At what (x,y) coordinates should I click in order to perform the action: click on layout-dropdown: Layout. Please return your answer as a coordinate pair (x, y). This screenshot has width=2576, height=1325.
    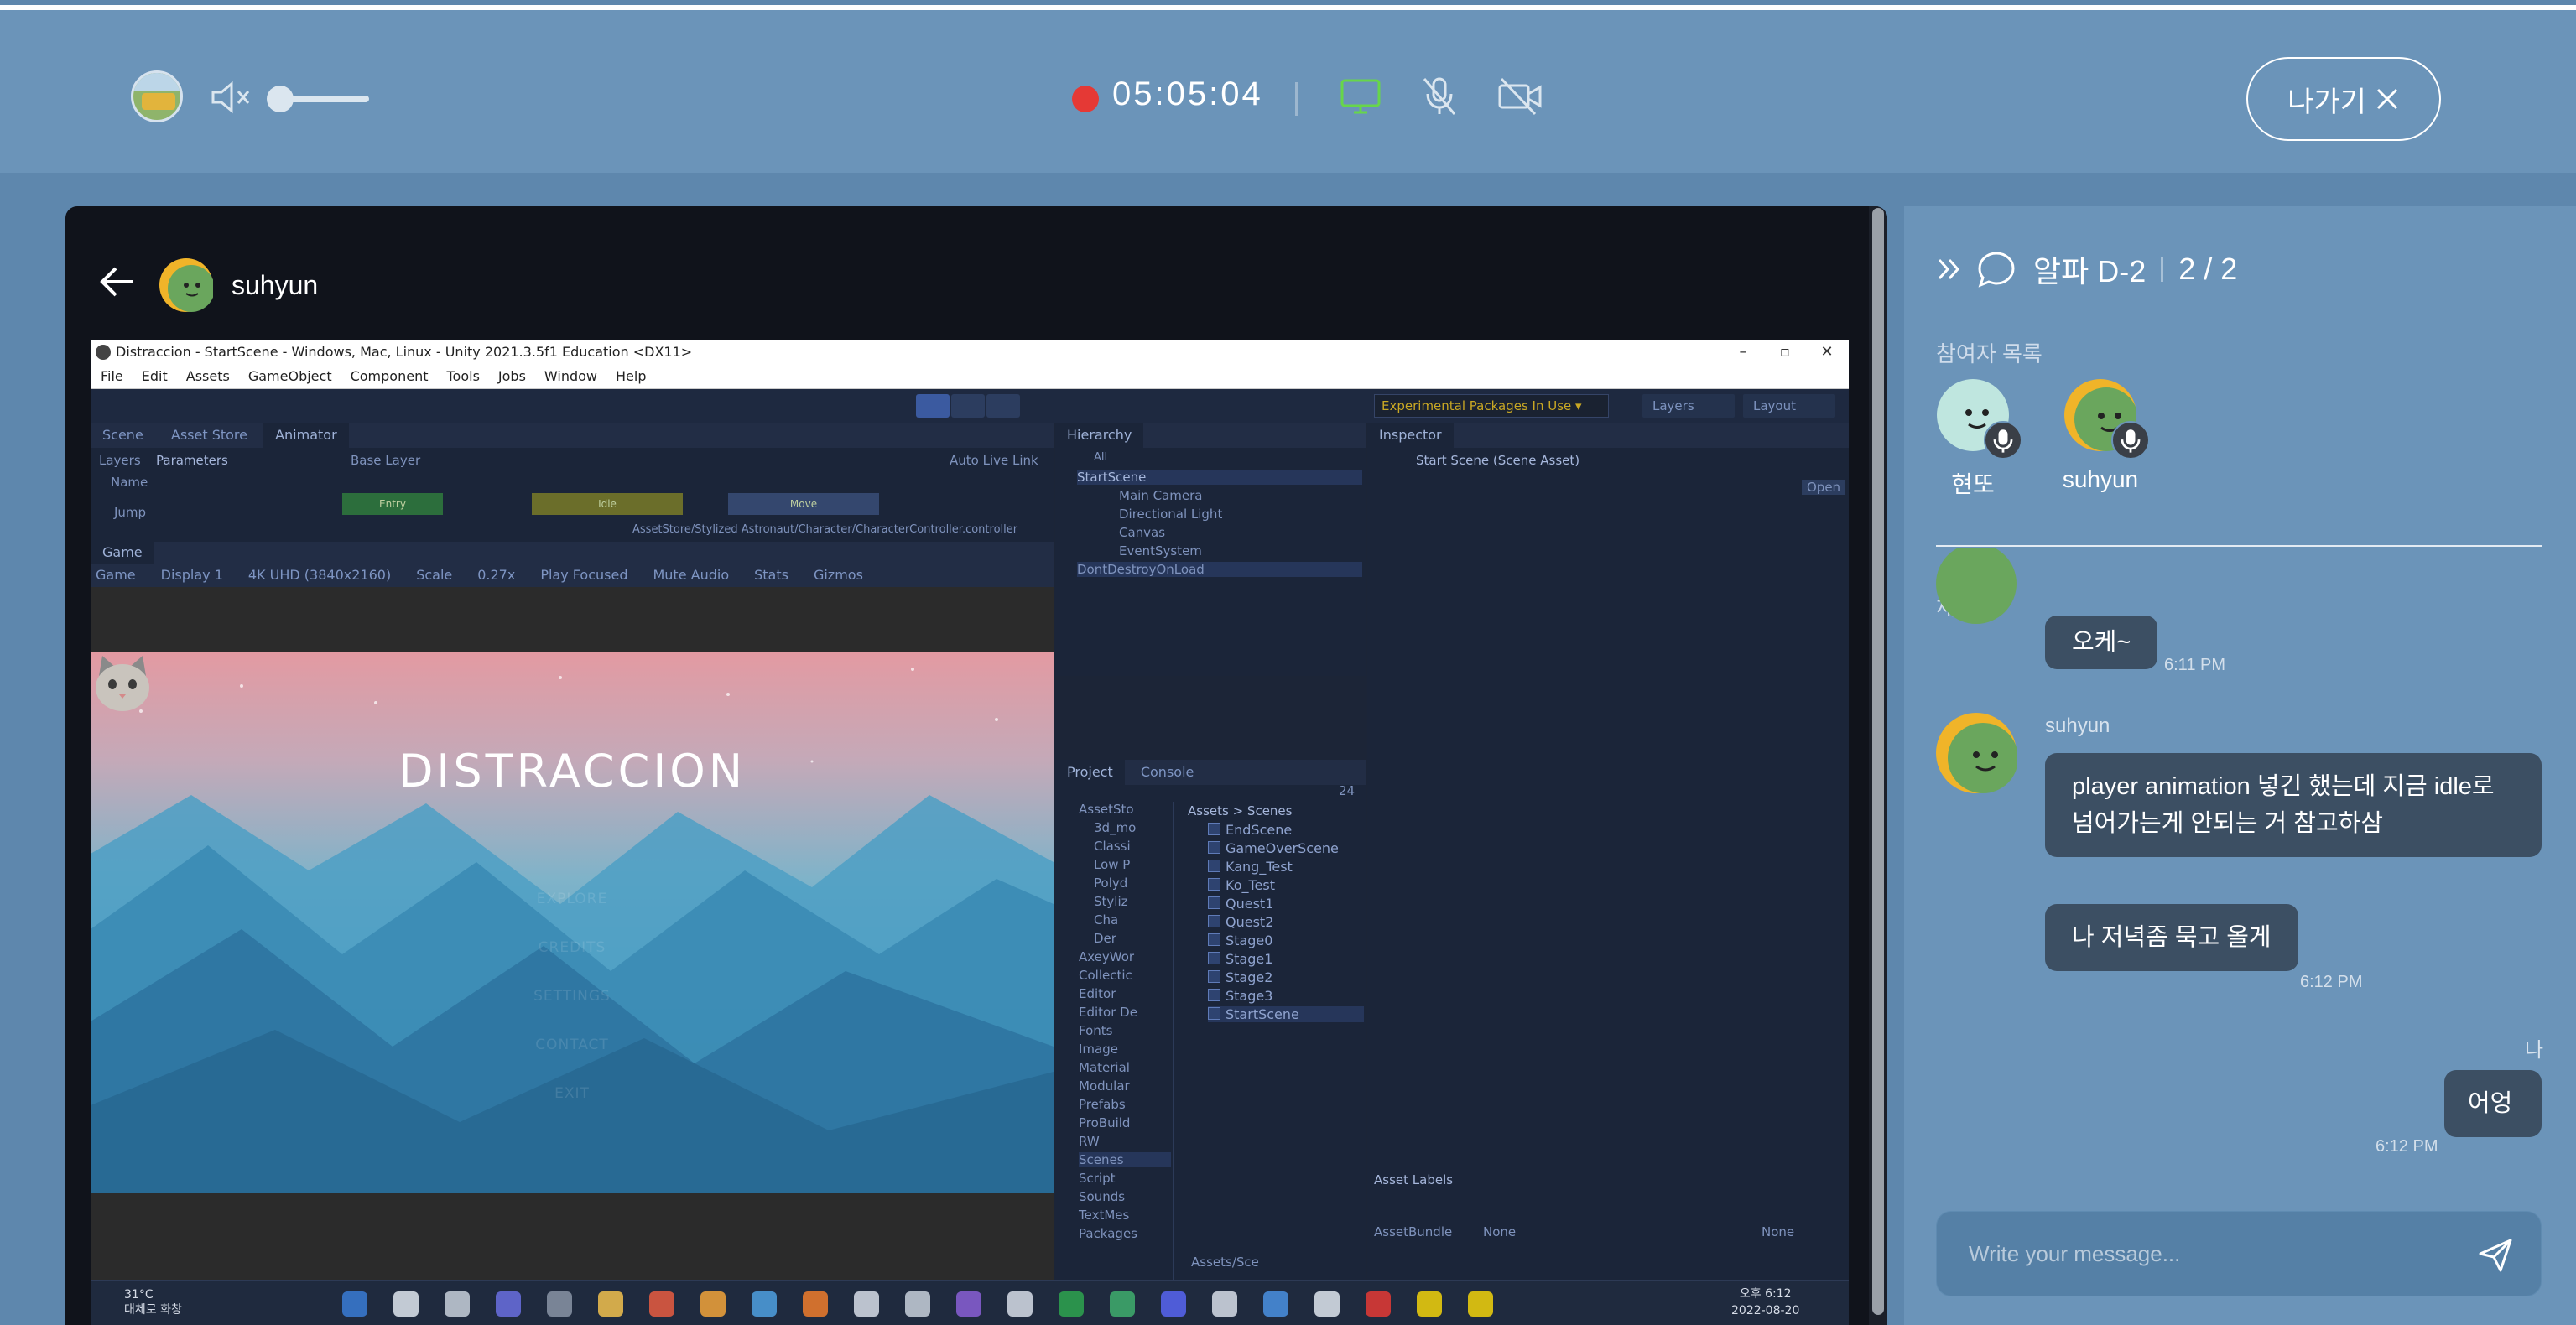
    Looking at the image, I should click on (1789, 406).